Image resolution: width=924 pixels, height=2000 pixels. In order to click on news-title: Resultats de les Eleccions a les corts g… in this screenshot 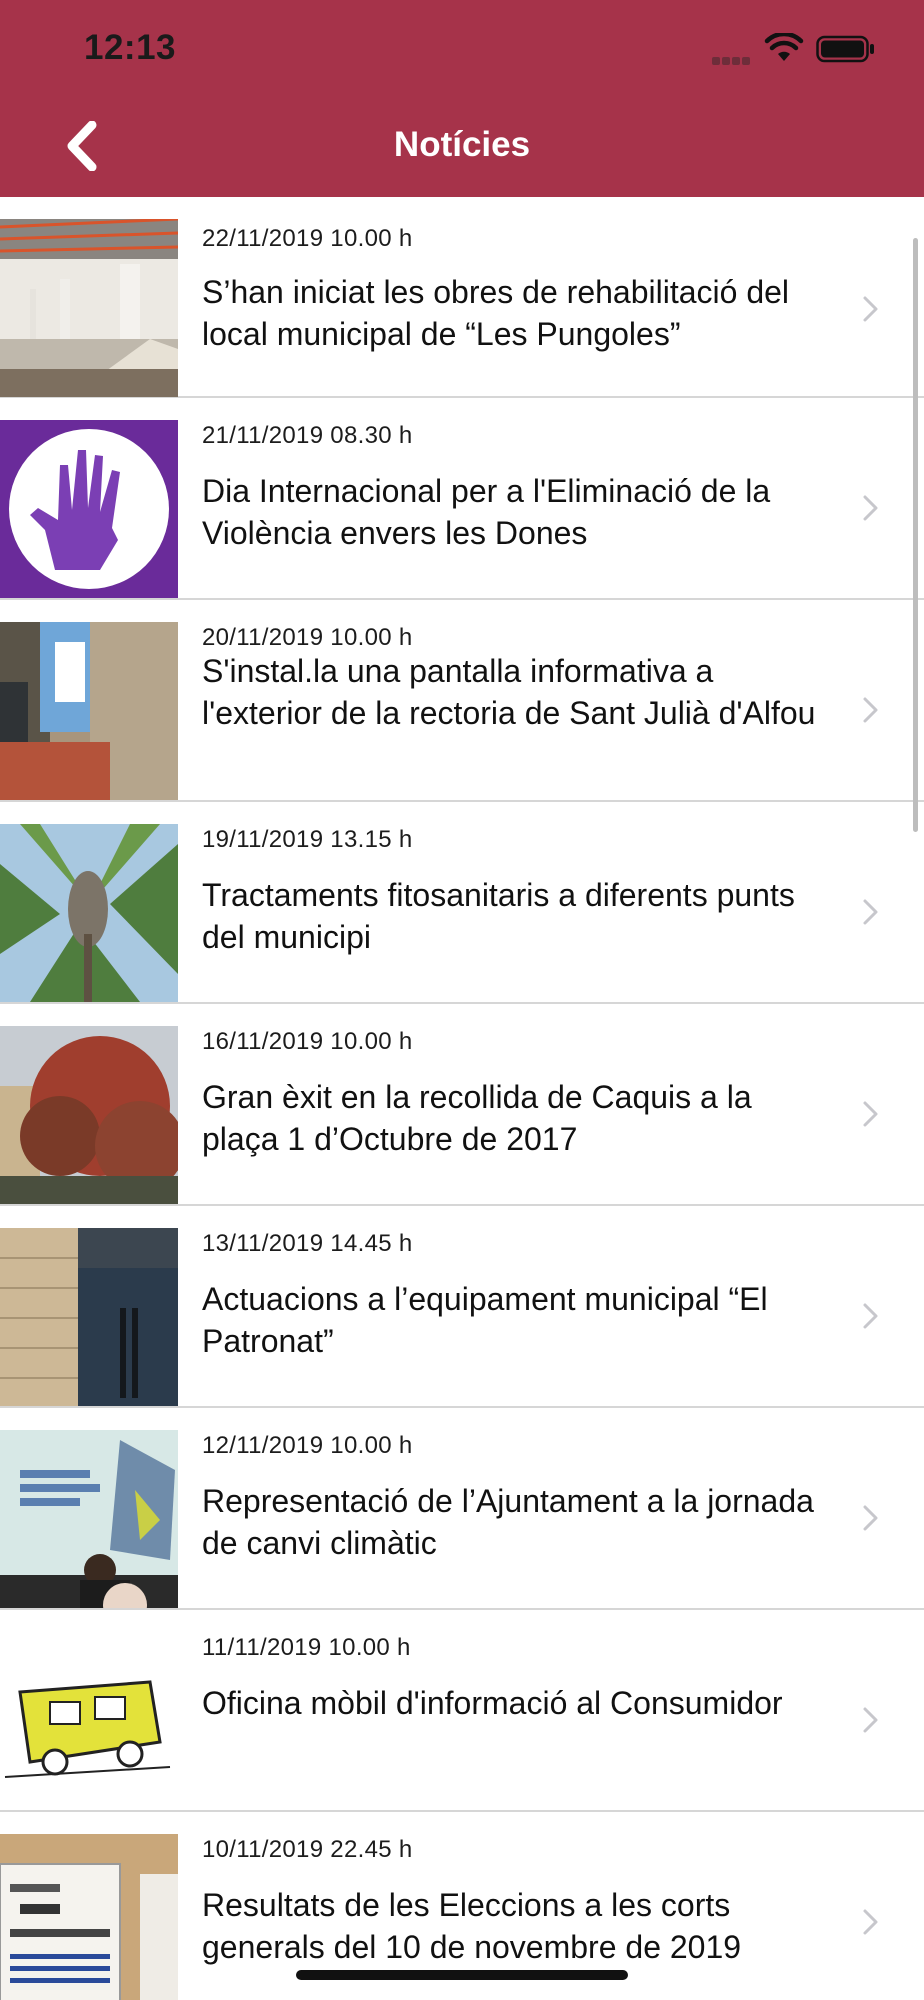, I will do `click(472, 1926)`.